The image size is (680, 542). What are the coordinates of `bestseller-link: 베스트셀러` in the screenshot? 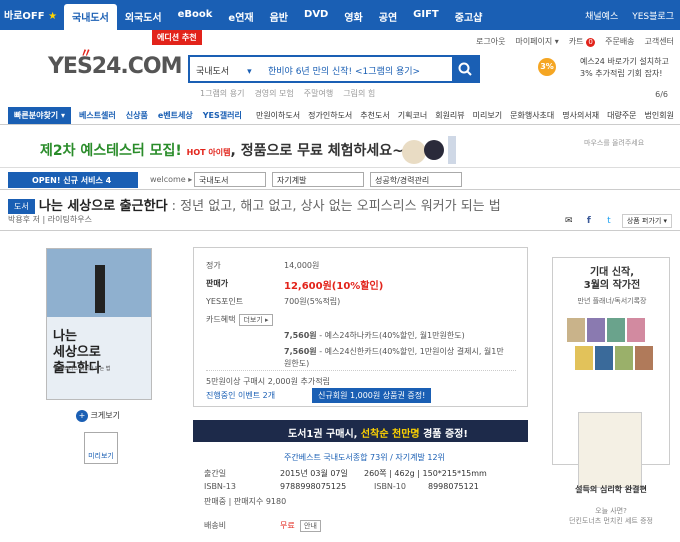 It's located at (97, 115).